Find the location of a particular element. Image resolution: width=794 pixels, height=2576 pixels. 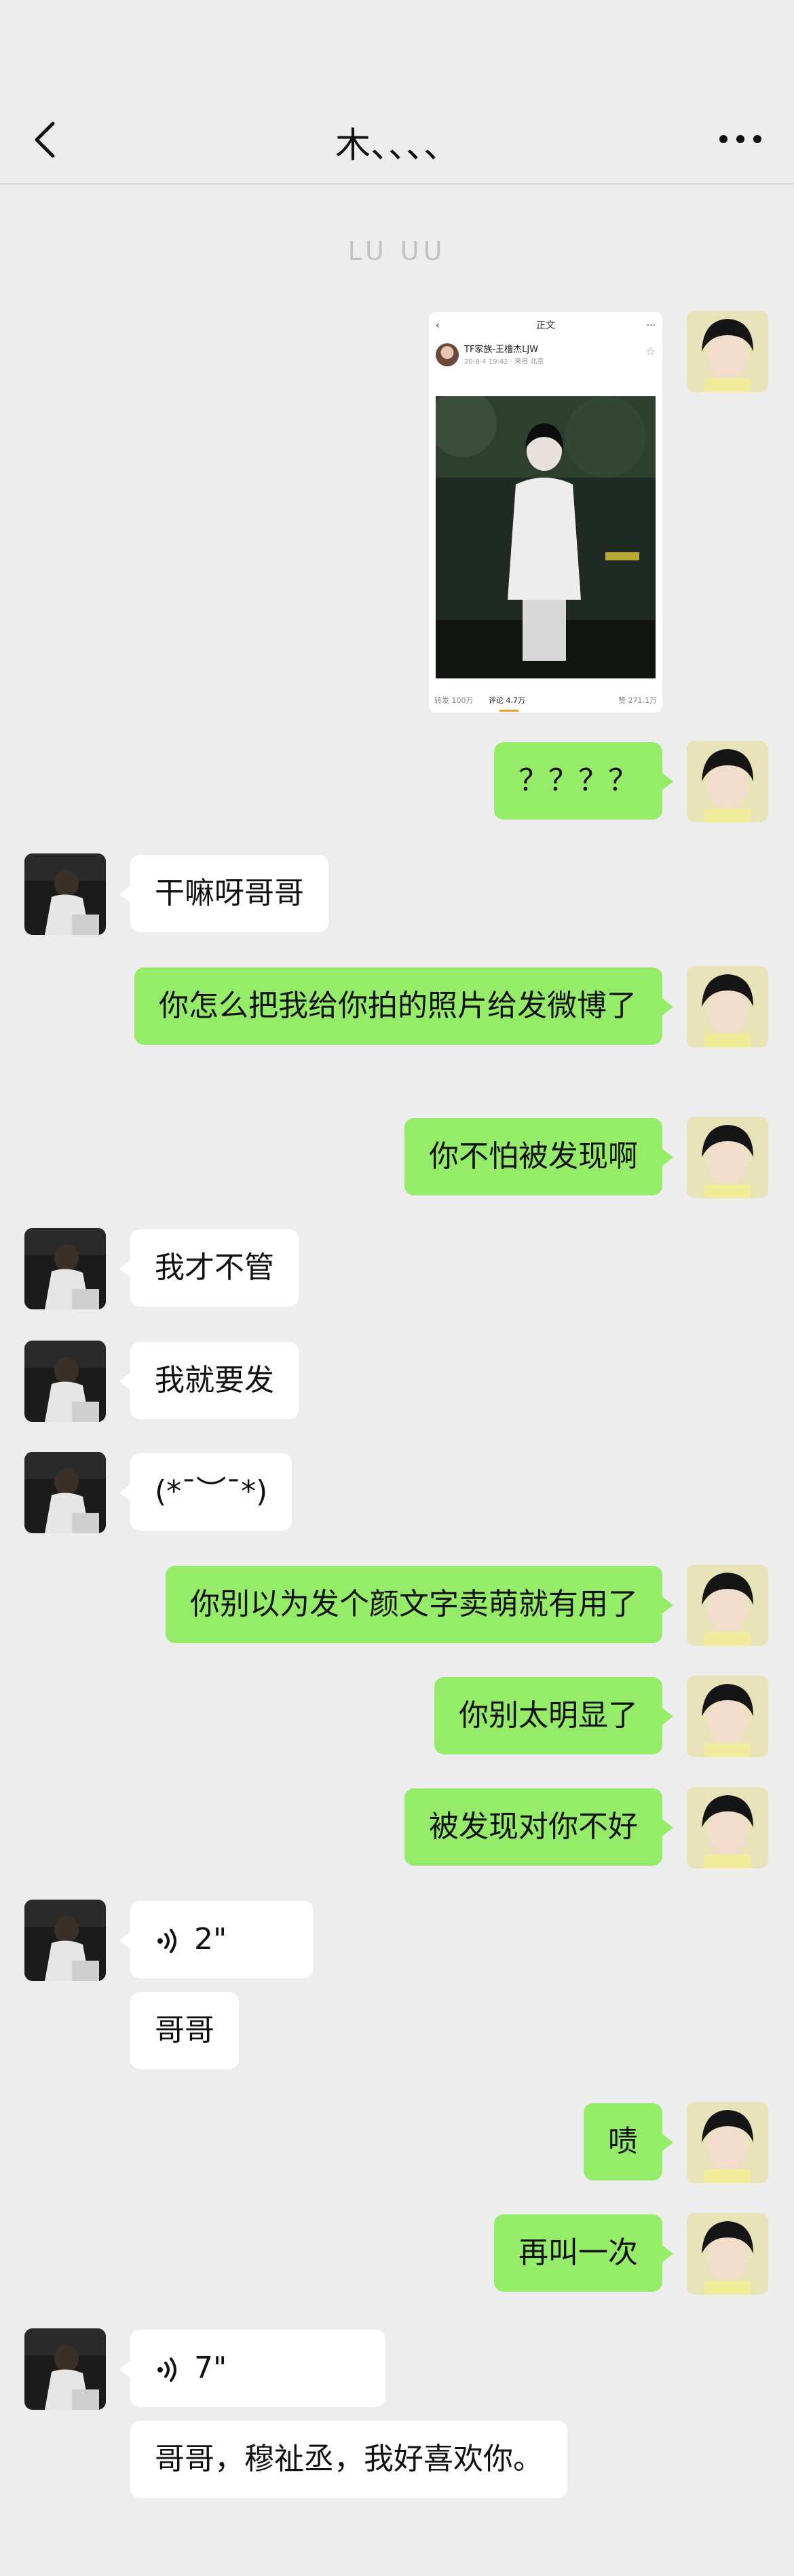

voice-message: 2" is located at coordinates (216, 1939).